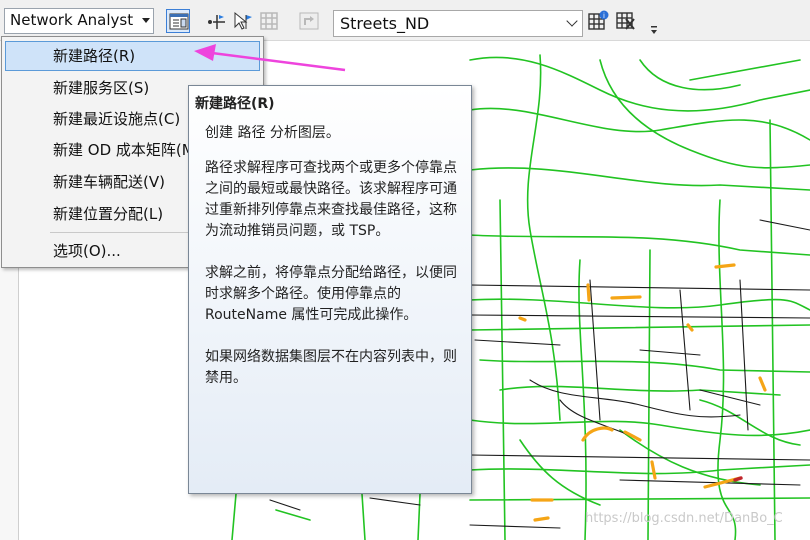 The width and height of the screenshot is (810, 540). I want to click on window-icon, so click(179, 21).